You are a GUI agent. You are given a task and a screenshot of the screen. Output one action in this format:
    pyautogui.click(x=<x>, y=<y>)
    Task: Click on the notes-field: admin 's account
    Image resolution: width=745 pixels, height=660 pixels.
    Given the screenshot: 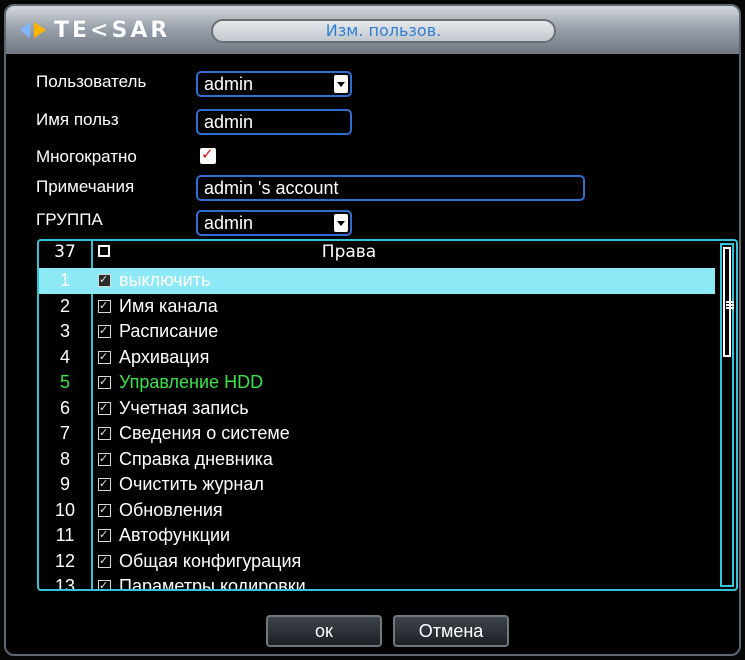 What is the action you would take?
    pyautogui.click(x=390, y=188)
    